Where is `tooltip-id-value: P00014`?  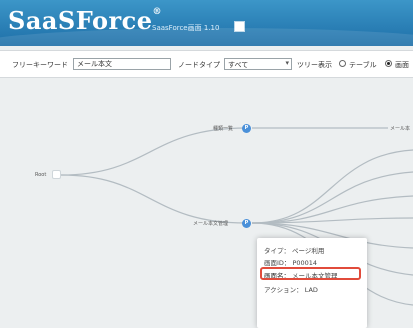
tooltip-id-value: P00014 is located at coordinates (305, 263).